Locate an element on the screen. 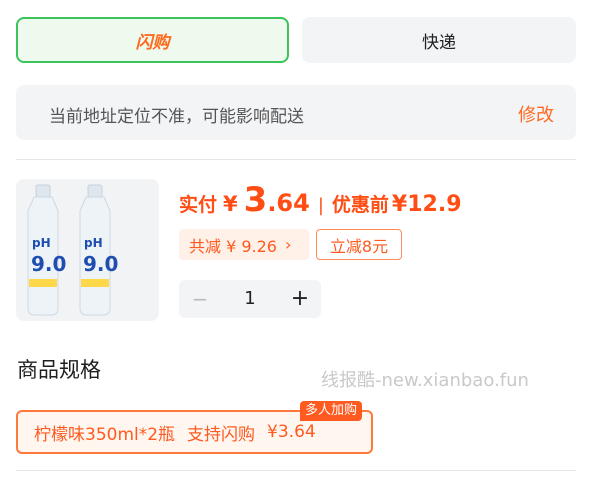 The height and width of the screenshot is (483, 600). watermark: 线报酷-new.xianbao.fun is located at coordinates (425, 380).